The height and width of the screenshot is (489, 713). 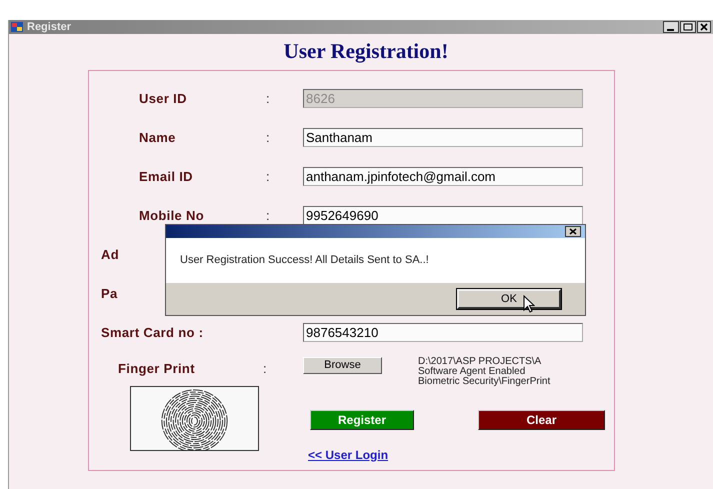 I want to click on field-label: Ad, so click(x=110, y=254).